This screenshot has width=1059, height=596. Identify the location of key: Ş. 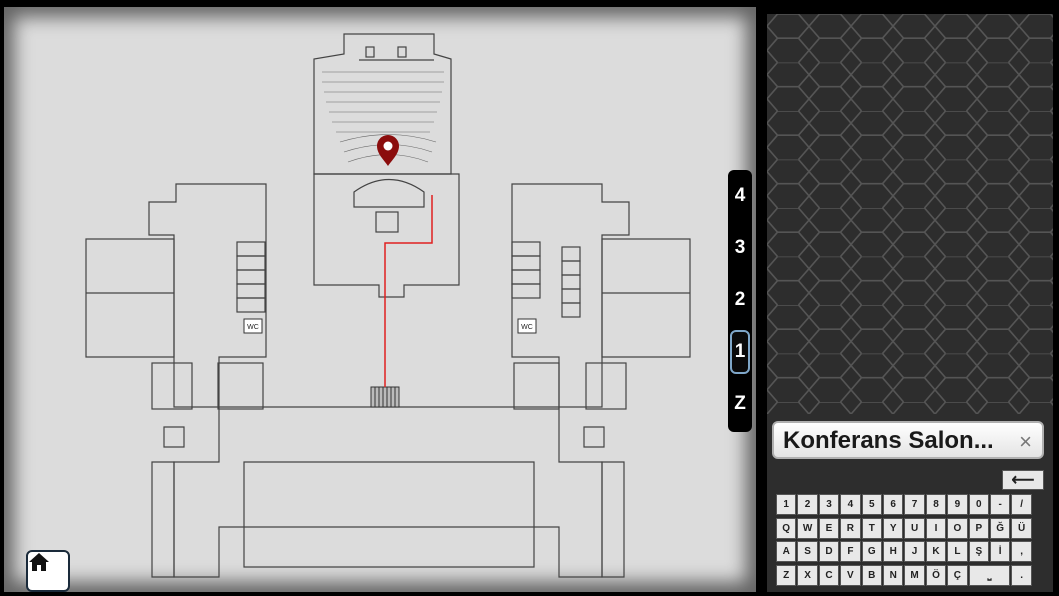
(978, 551).